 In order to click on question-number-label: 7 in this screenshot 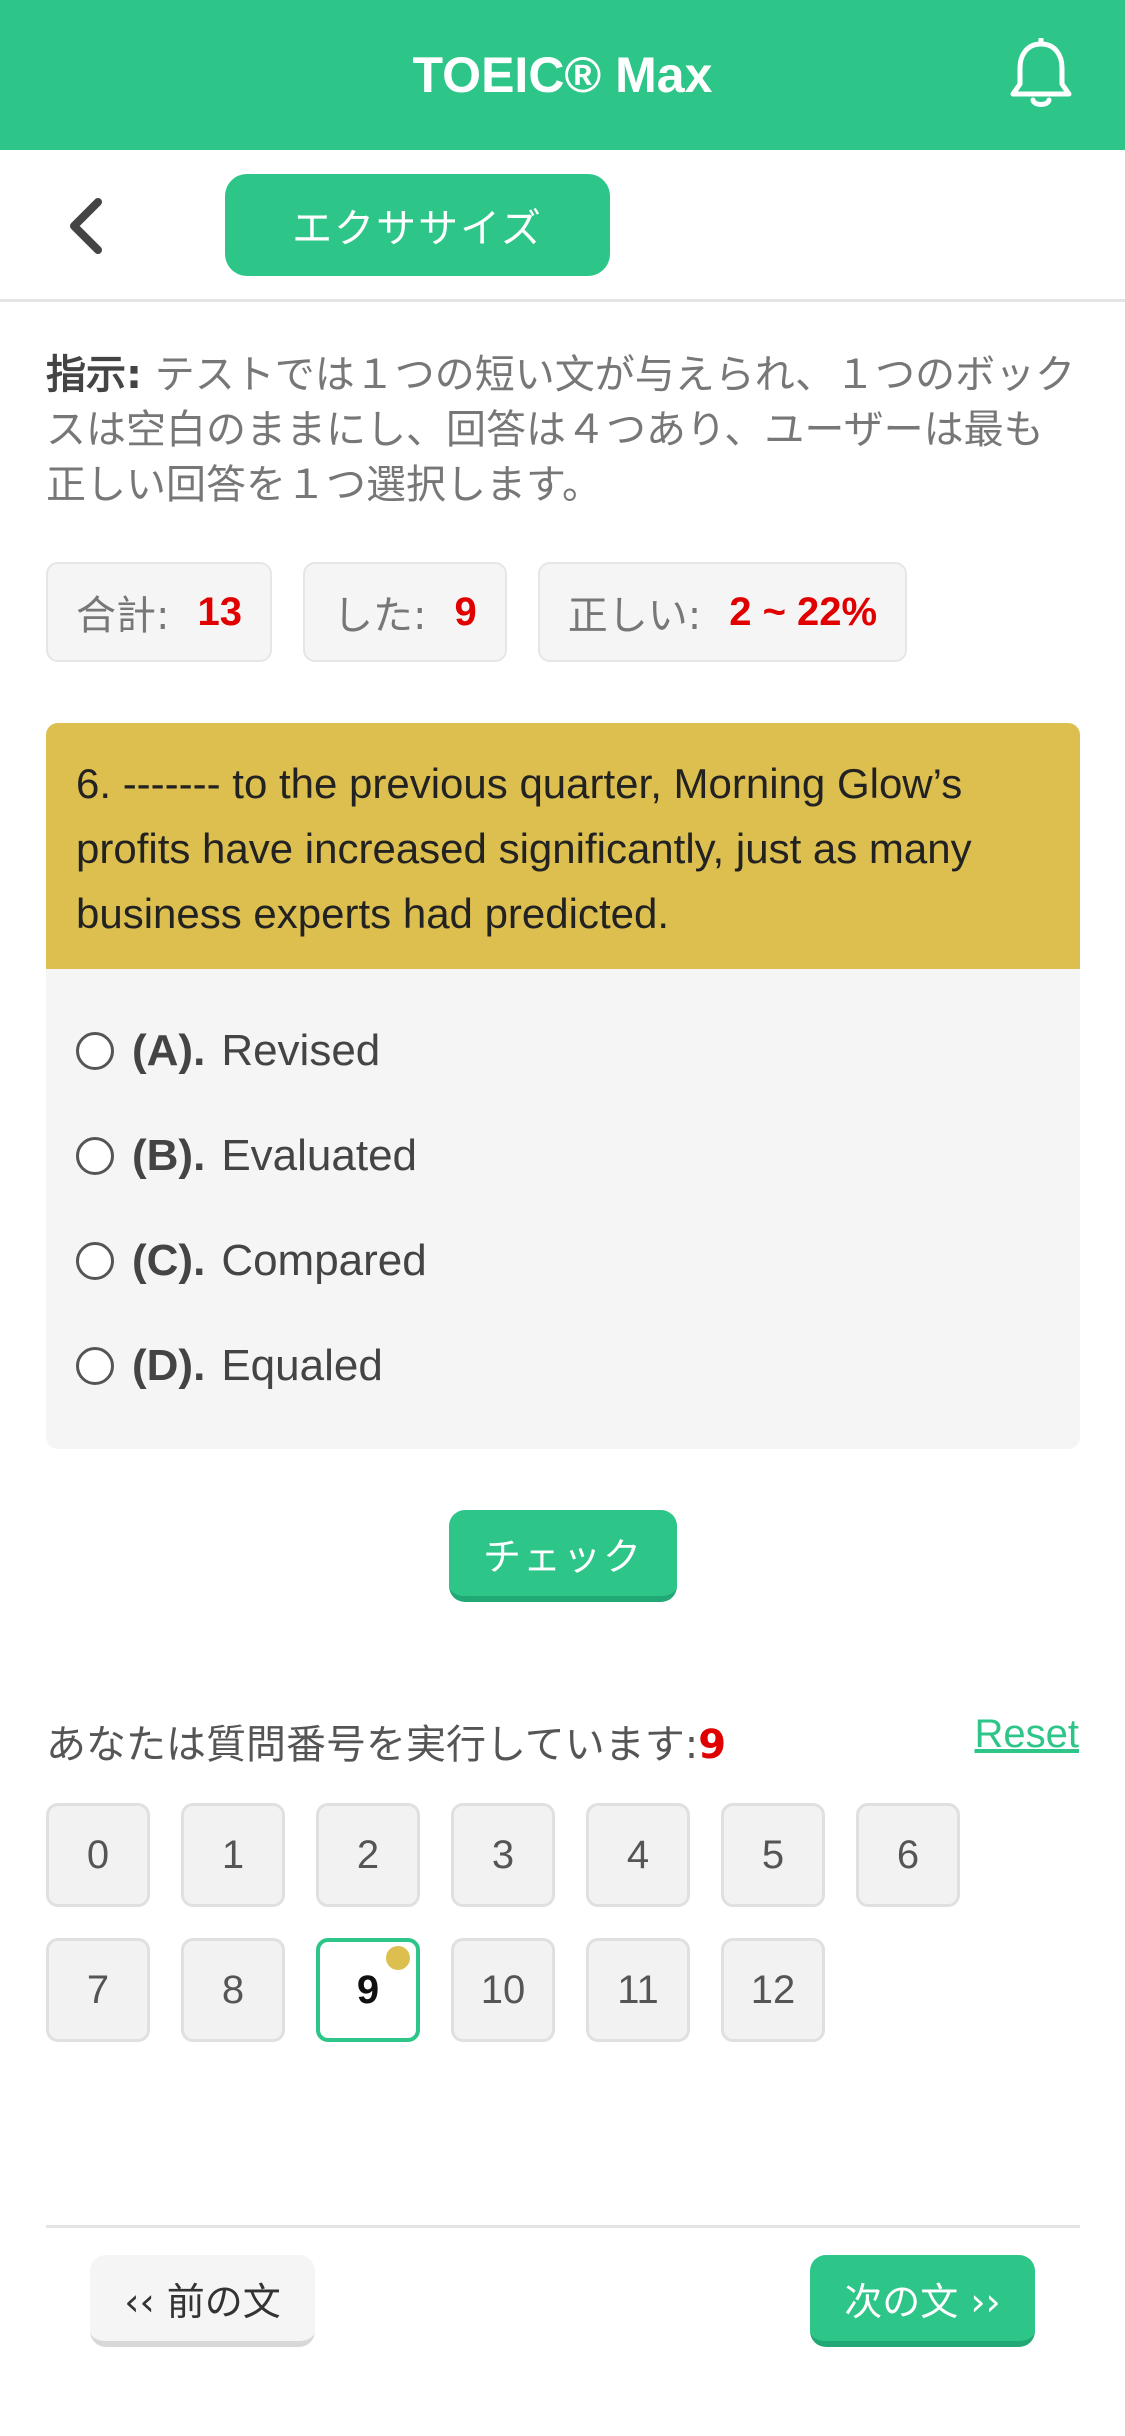, I will do `click(98, 1989)`.